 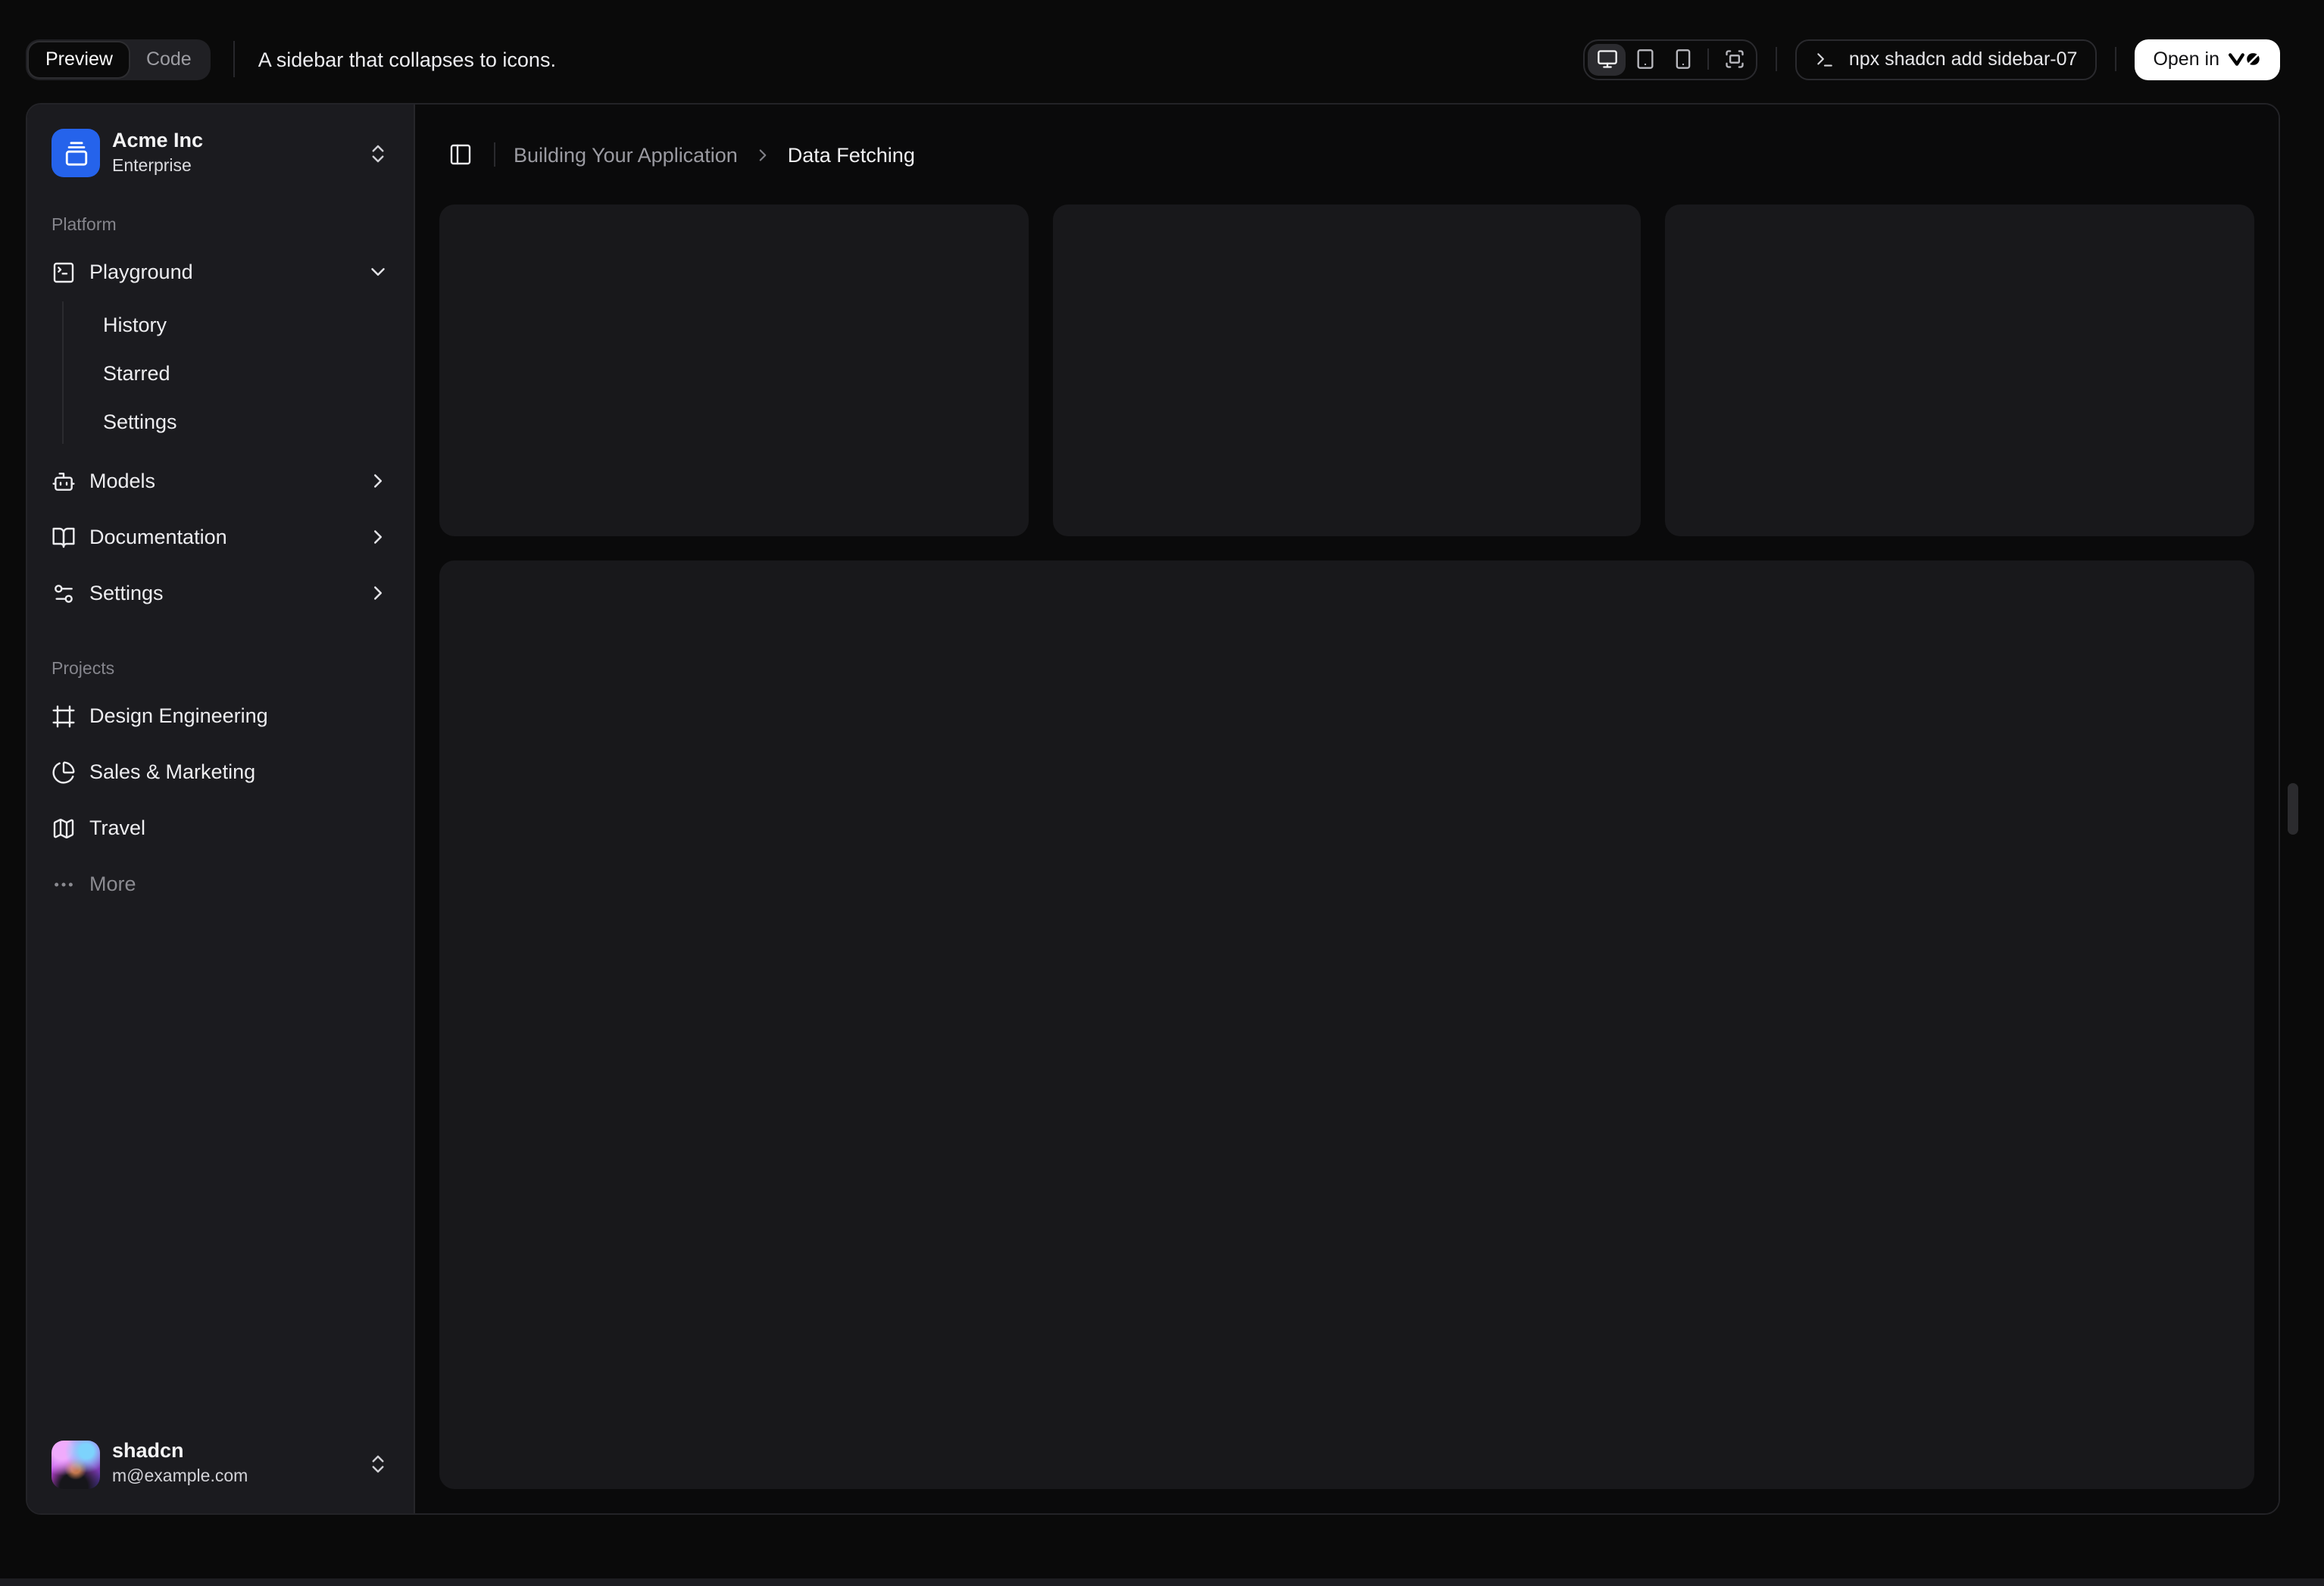 What do you see at coordinates (178, 716) in the screenshot?
I see `sidebar-item-label: Design Engineering` at bounding box center [178, 716].